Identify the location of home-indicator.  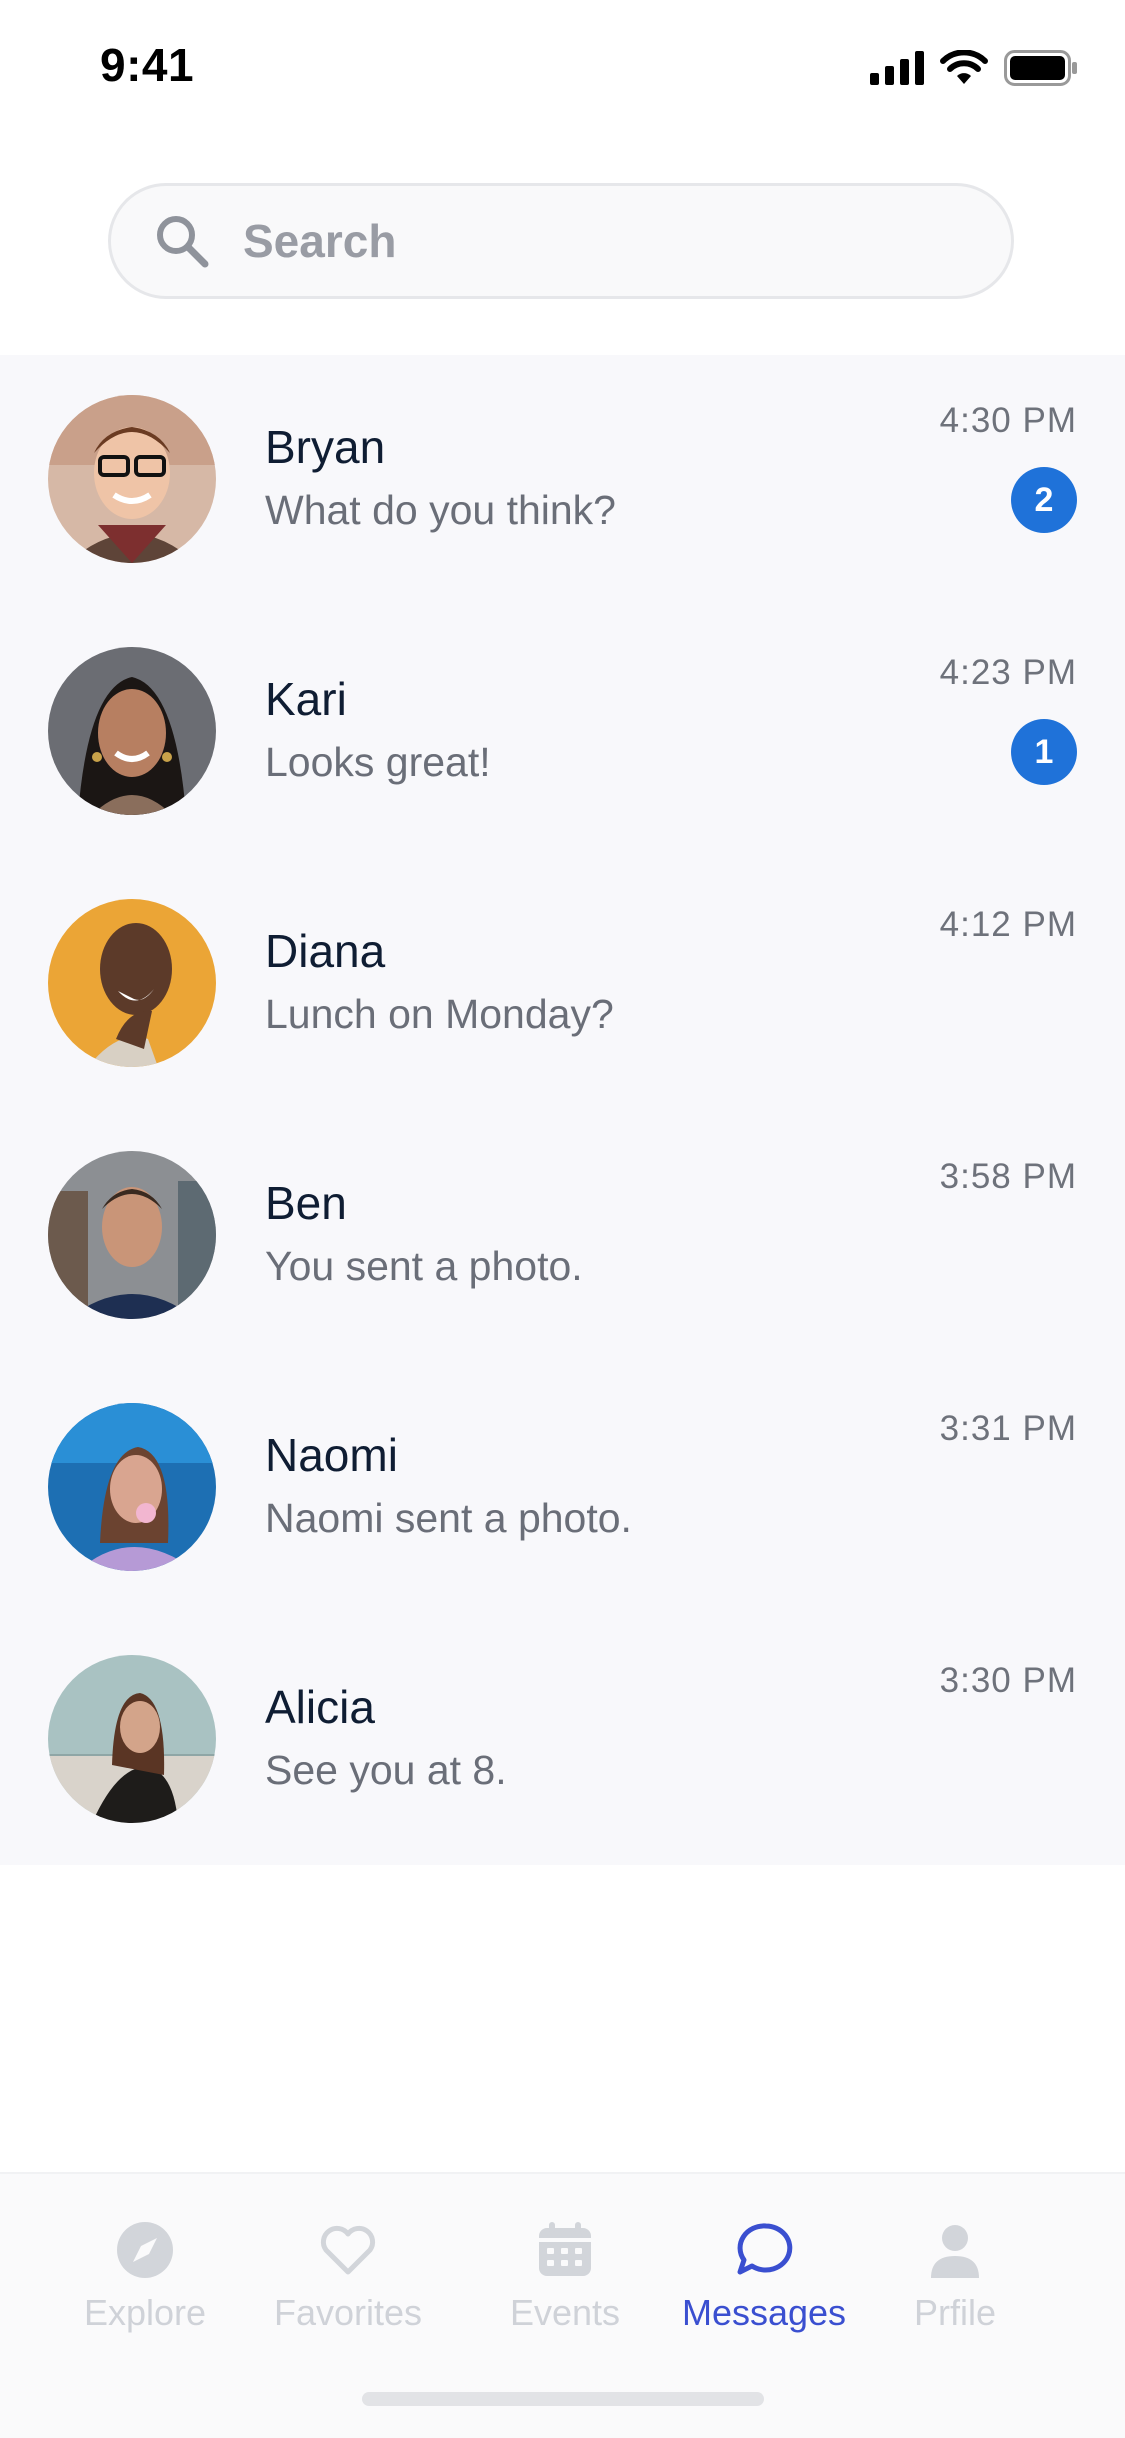
(563, 2399).